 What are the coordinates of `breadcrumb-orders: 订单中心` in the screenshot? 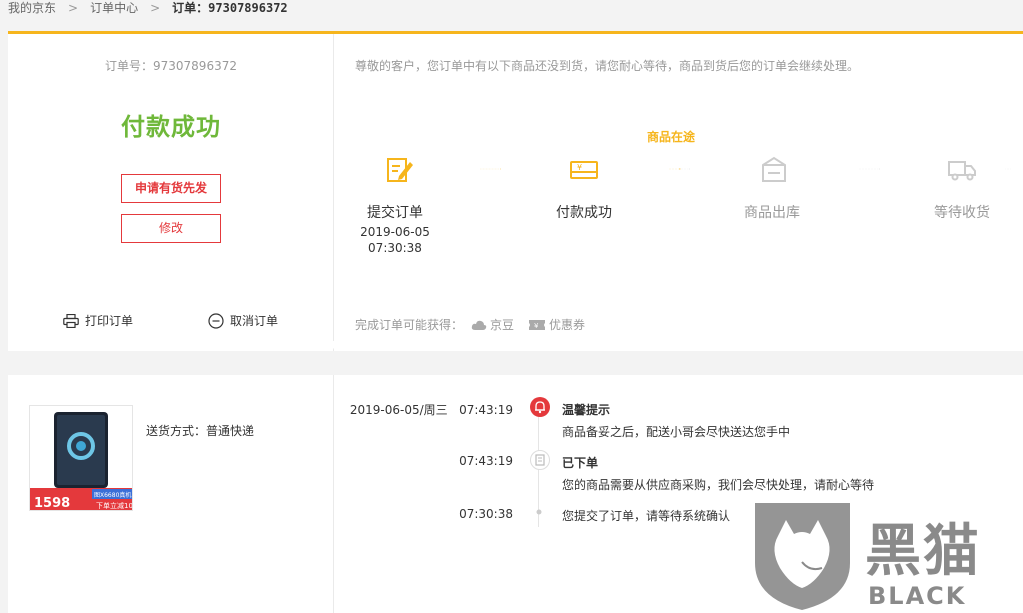 It's located at (114, 8).